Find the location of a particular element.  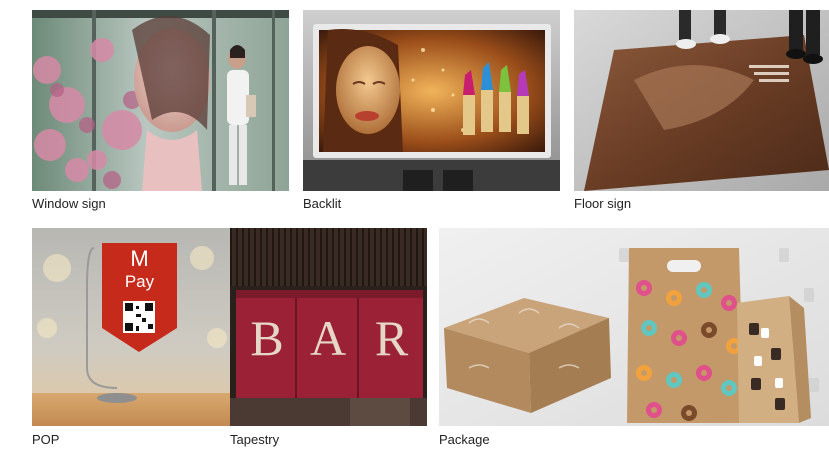

caption-pop: POP is located at coordinates (46, 439).